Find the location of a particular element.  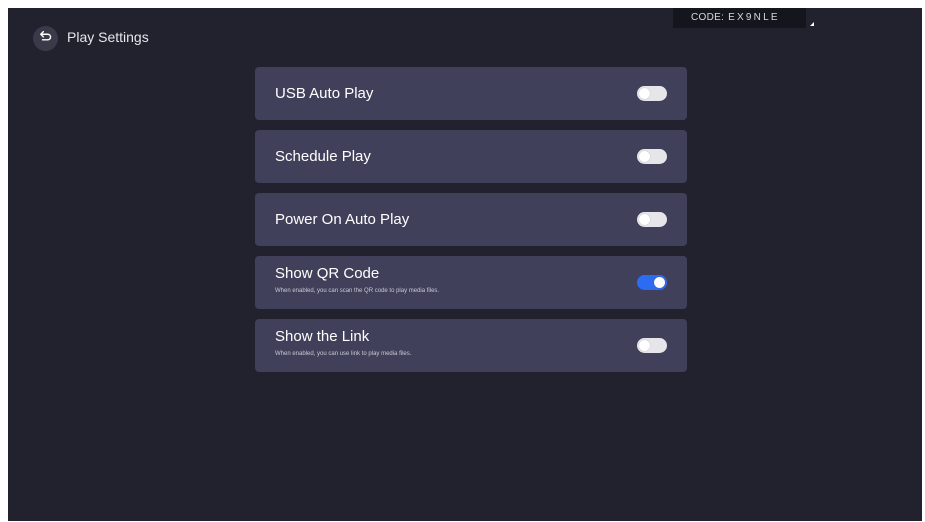

code-value: EX9NLE is located at coordinates (754, 17).